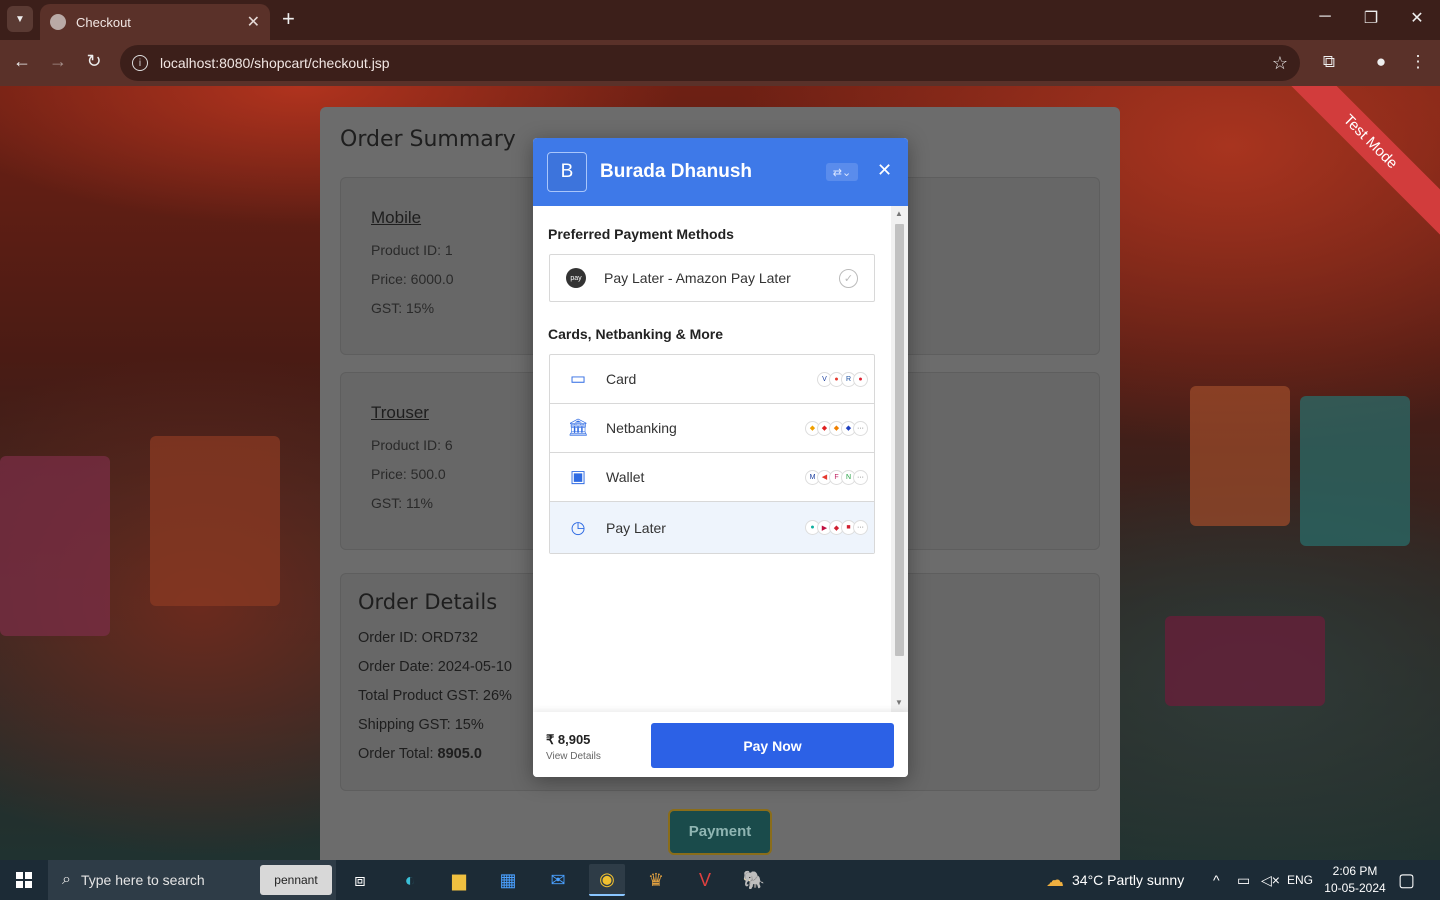  I want to click on volume-icon: ◁×, so click(1270, 880).